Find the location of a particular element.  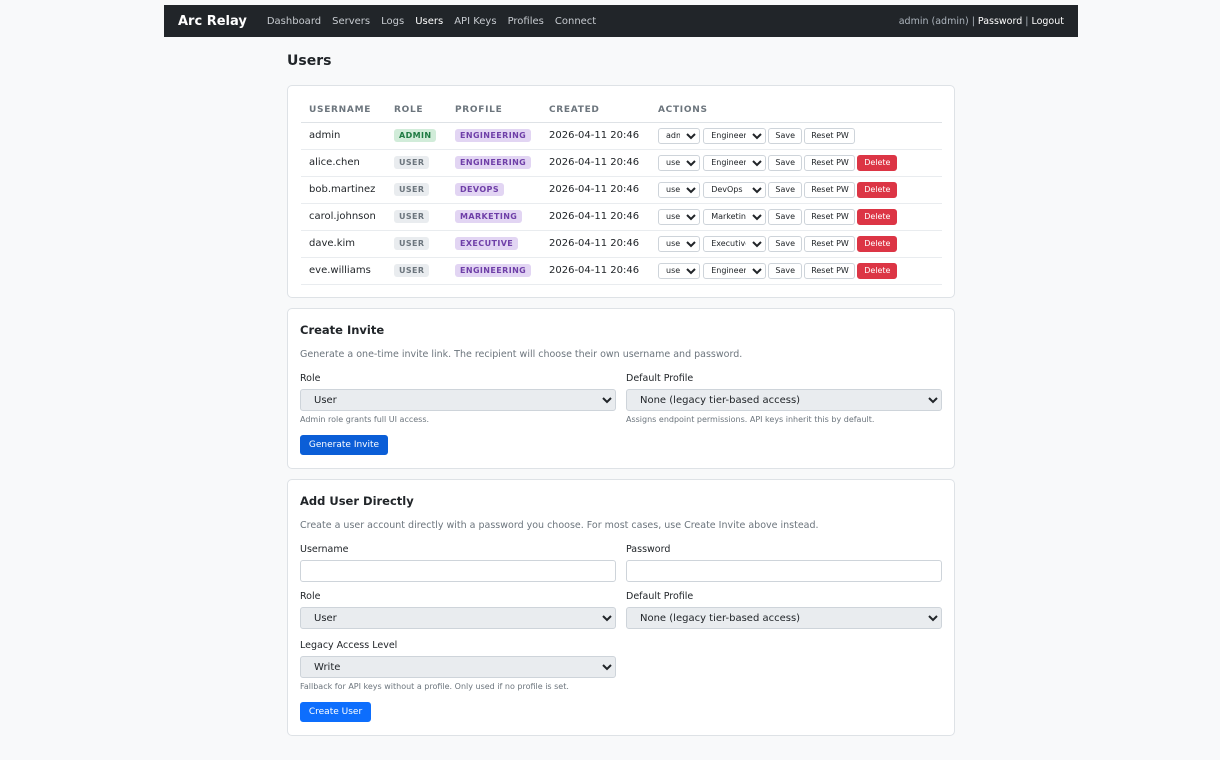

password-link: Password is located at coordinates (1000, 21).